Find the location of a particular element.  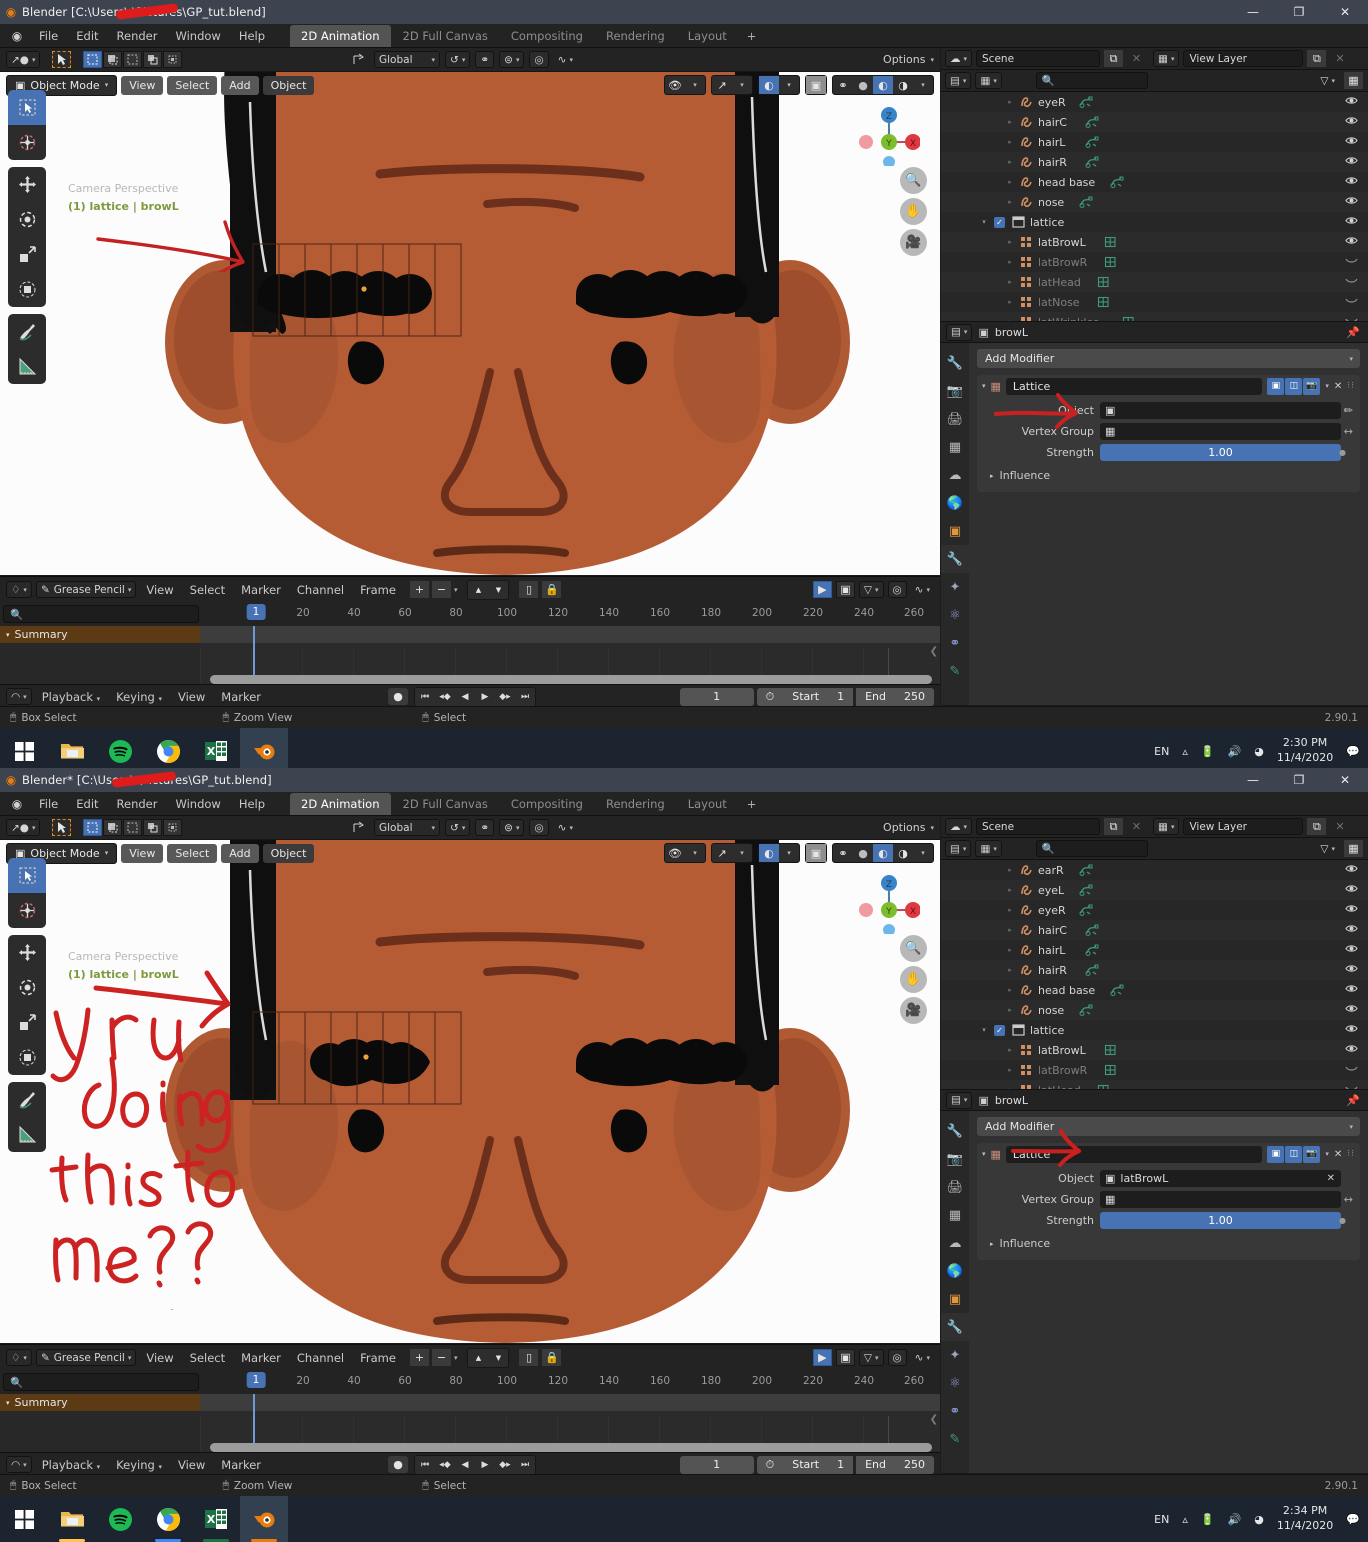

viewport-menu-select: Select is located at coordinates (192, 853).